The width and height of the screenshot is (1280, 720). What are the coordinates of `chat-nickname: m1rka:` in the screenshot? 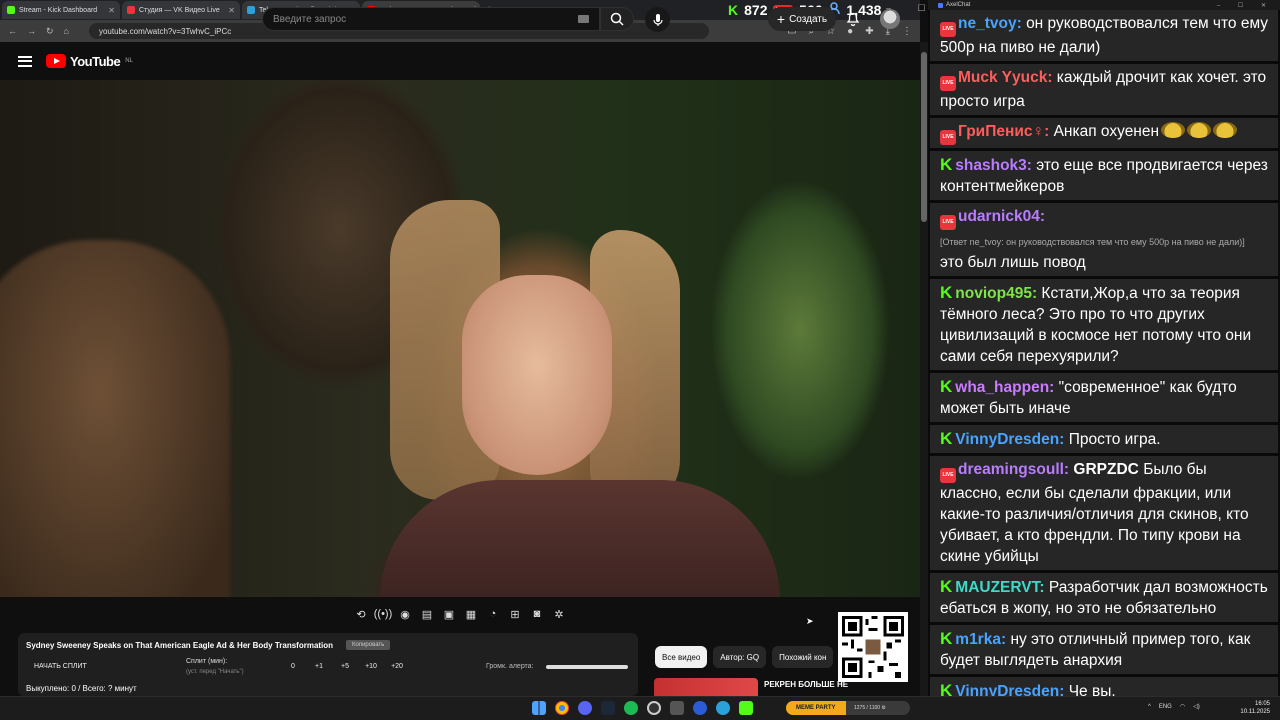 It's located at (980, 639).